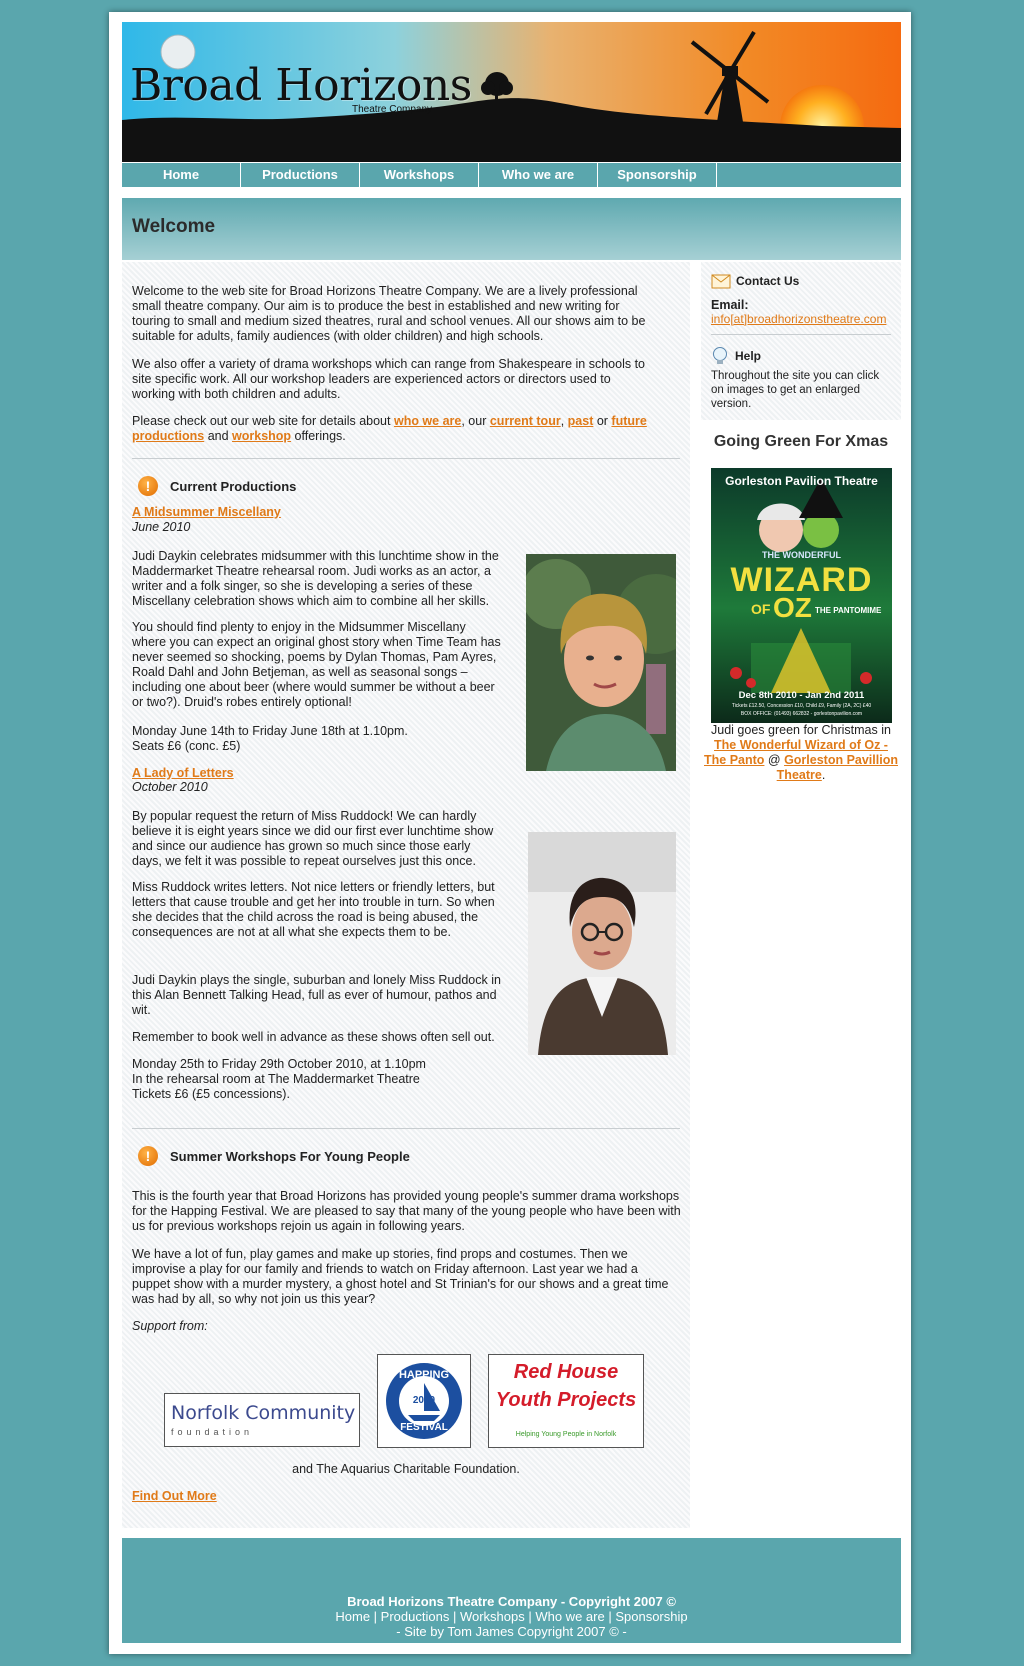  Describe the element at coordinates (801, 441) in the screenshot. I see `going-green-heading: Going Green For Xmas` at that location.